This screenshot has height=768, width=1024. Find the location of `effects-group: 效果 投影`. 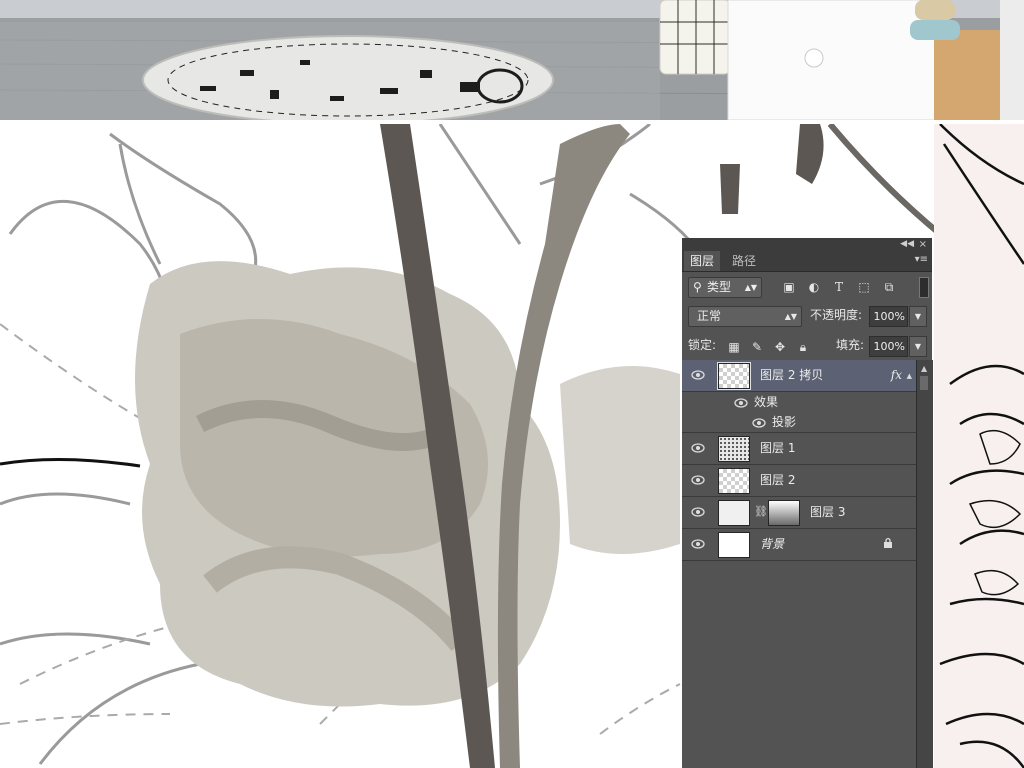

effects-group: 效果 投影 is located at coordinates (799, 412).